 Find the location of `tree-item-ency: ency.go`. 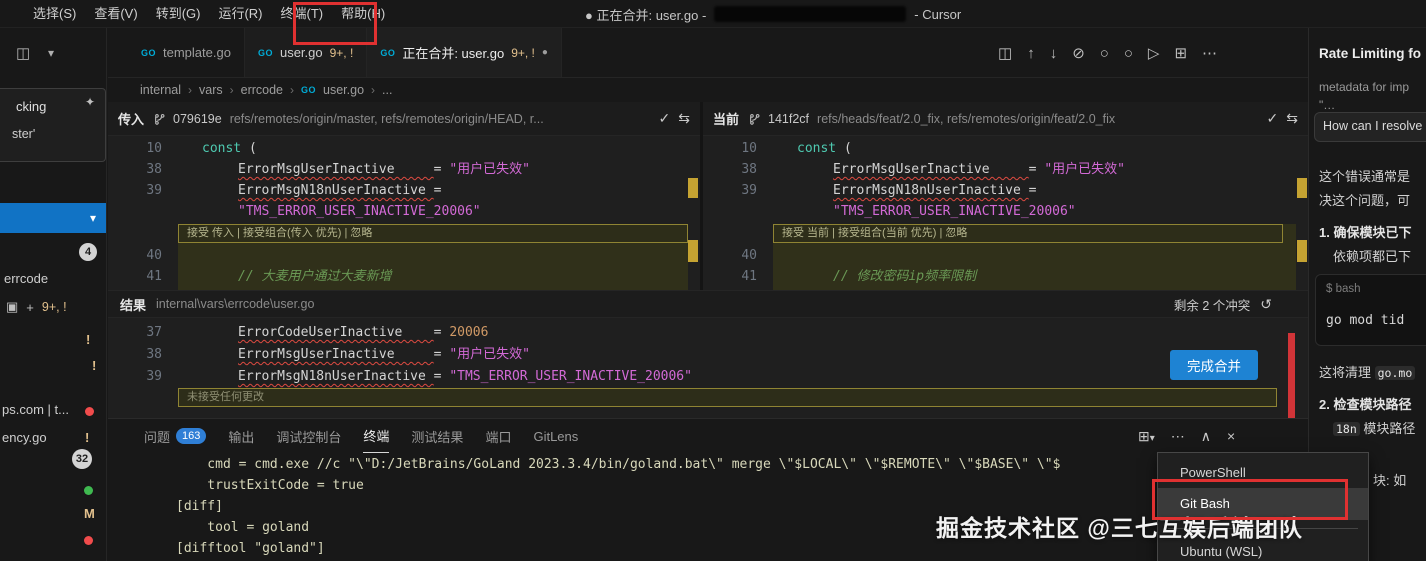

tree-item-ency: ency.go is located at coordinates (24, 437).